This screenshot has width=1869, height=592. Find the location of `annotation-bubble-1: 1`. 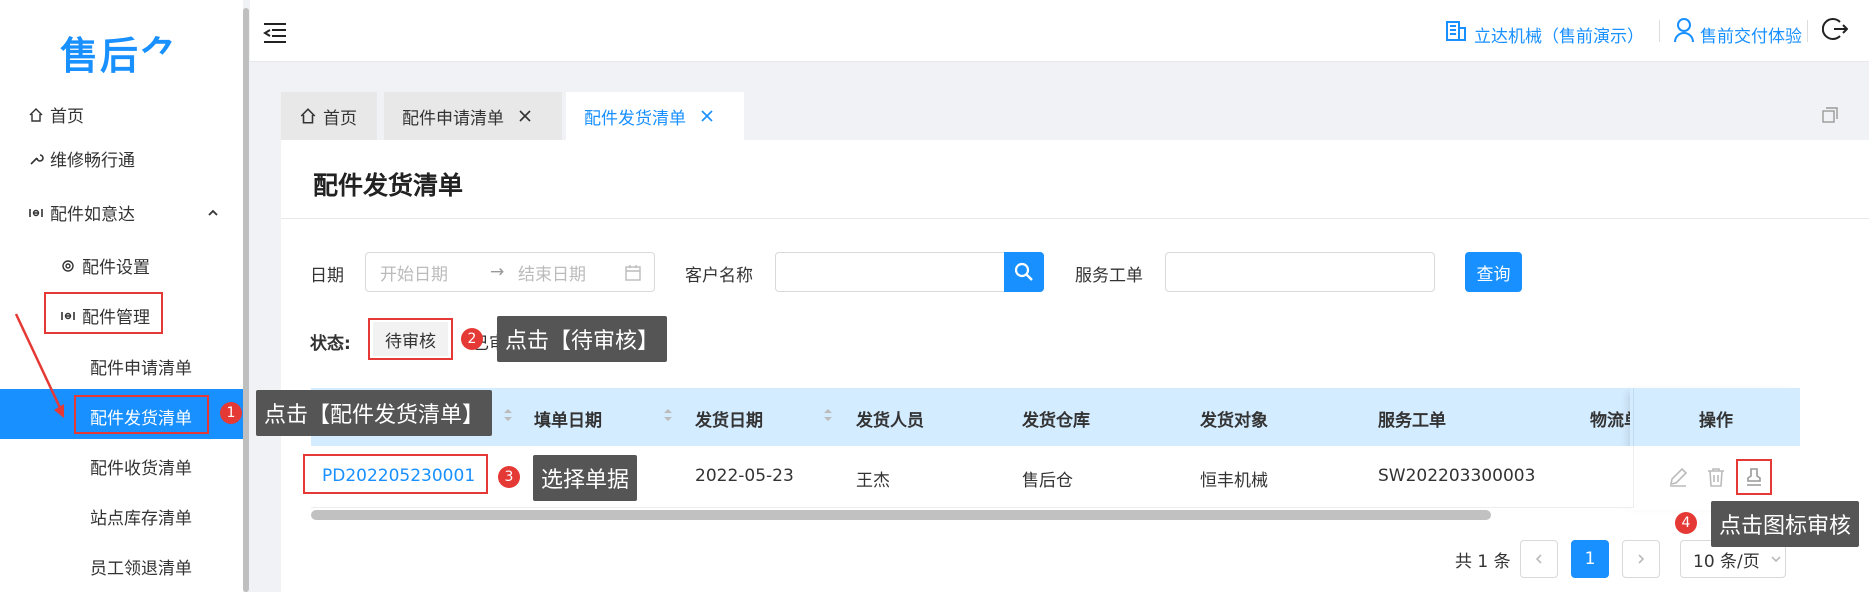

annotation-bubble-1: 1 is located at coordinates (231, 413).